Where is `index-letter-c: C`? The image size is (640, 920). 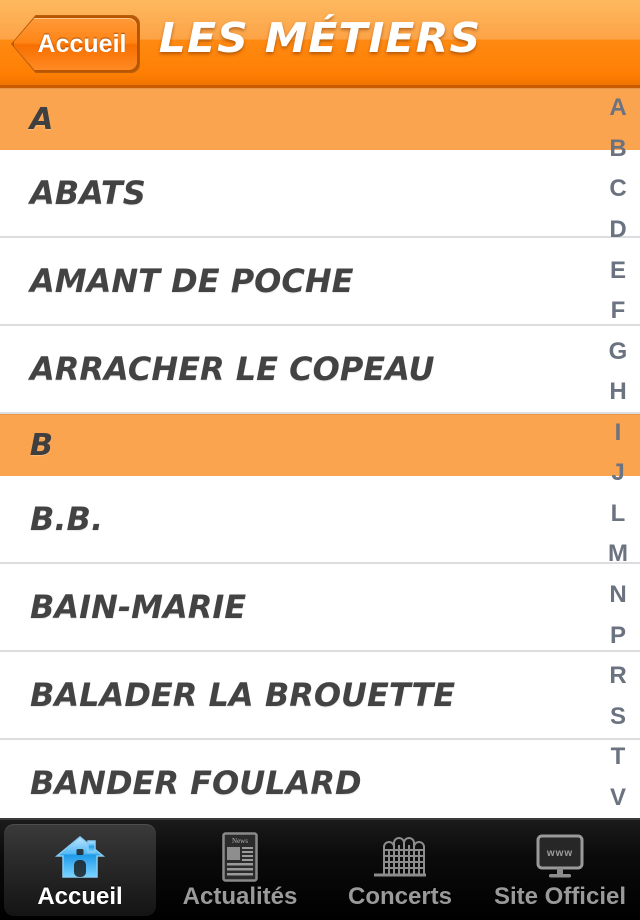 index-letter-c: C is located at coordinates (618, 189).